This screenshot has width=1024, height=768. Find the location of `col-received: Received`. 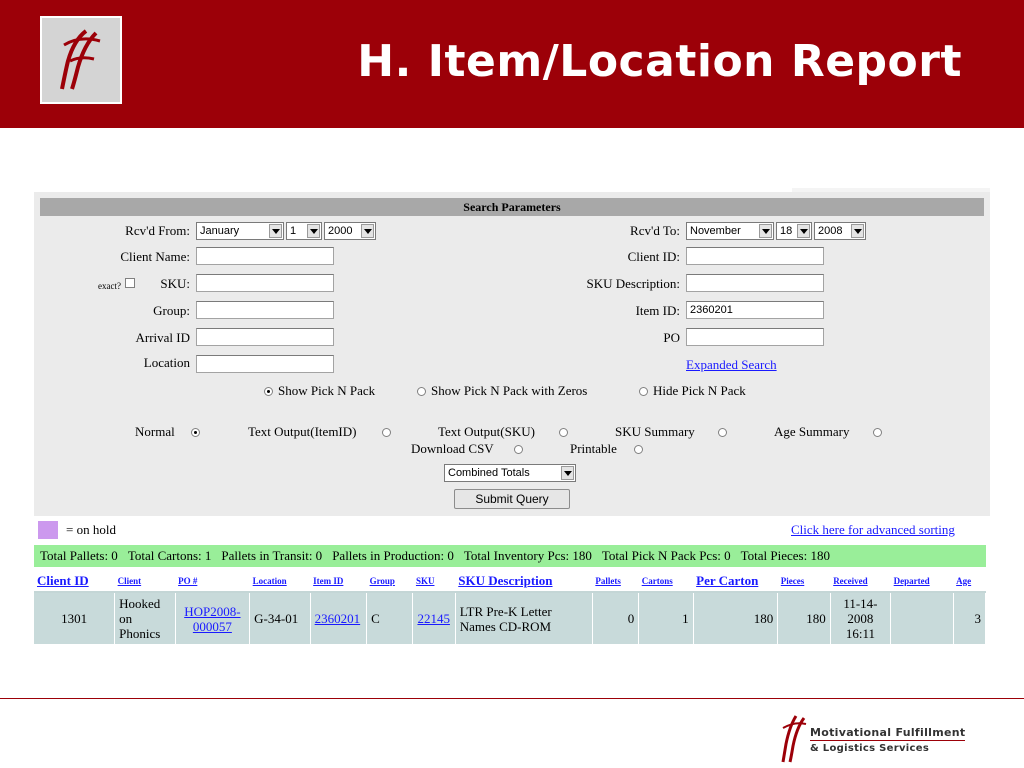

col-received: Received is located at coordinates (860, 581).